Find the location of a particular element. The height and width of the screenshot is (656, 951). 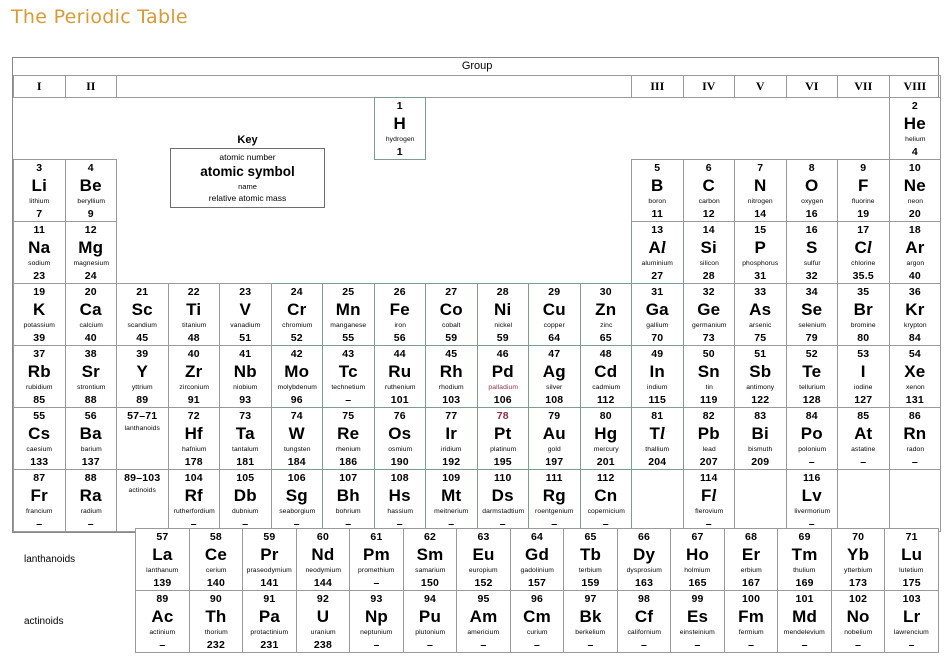

element-cell-C: 6 Ccarbon 12 is located at coordinates (708, 190).